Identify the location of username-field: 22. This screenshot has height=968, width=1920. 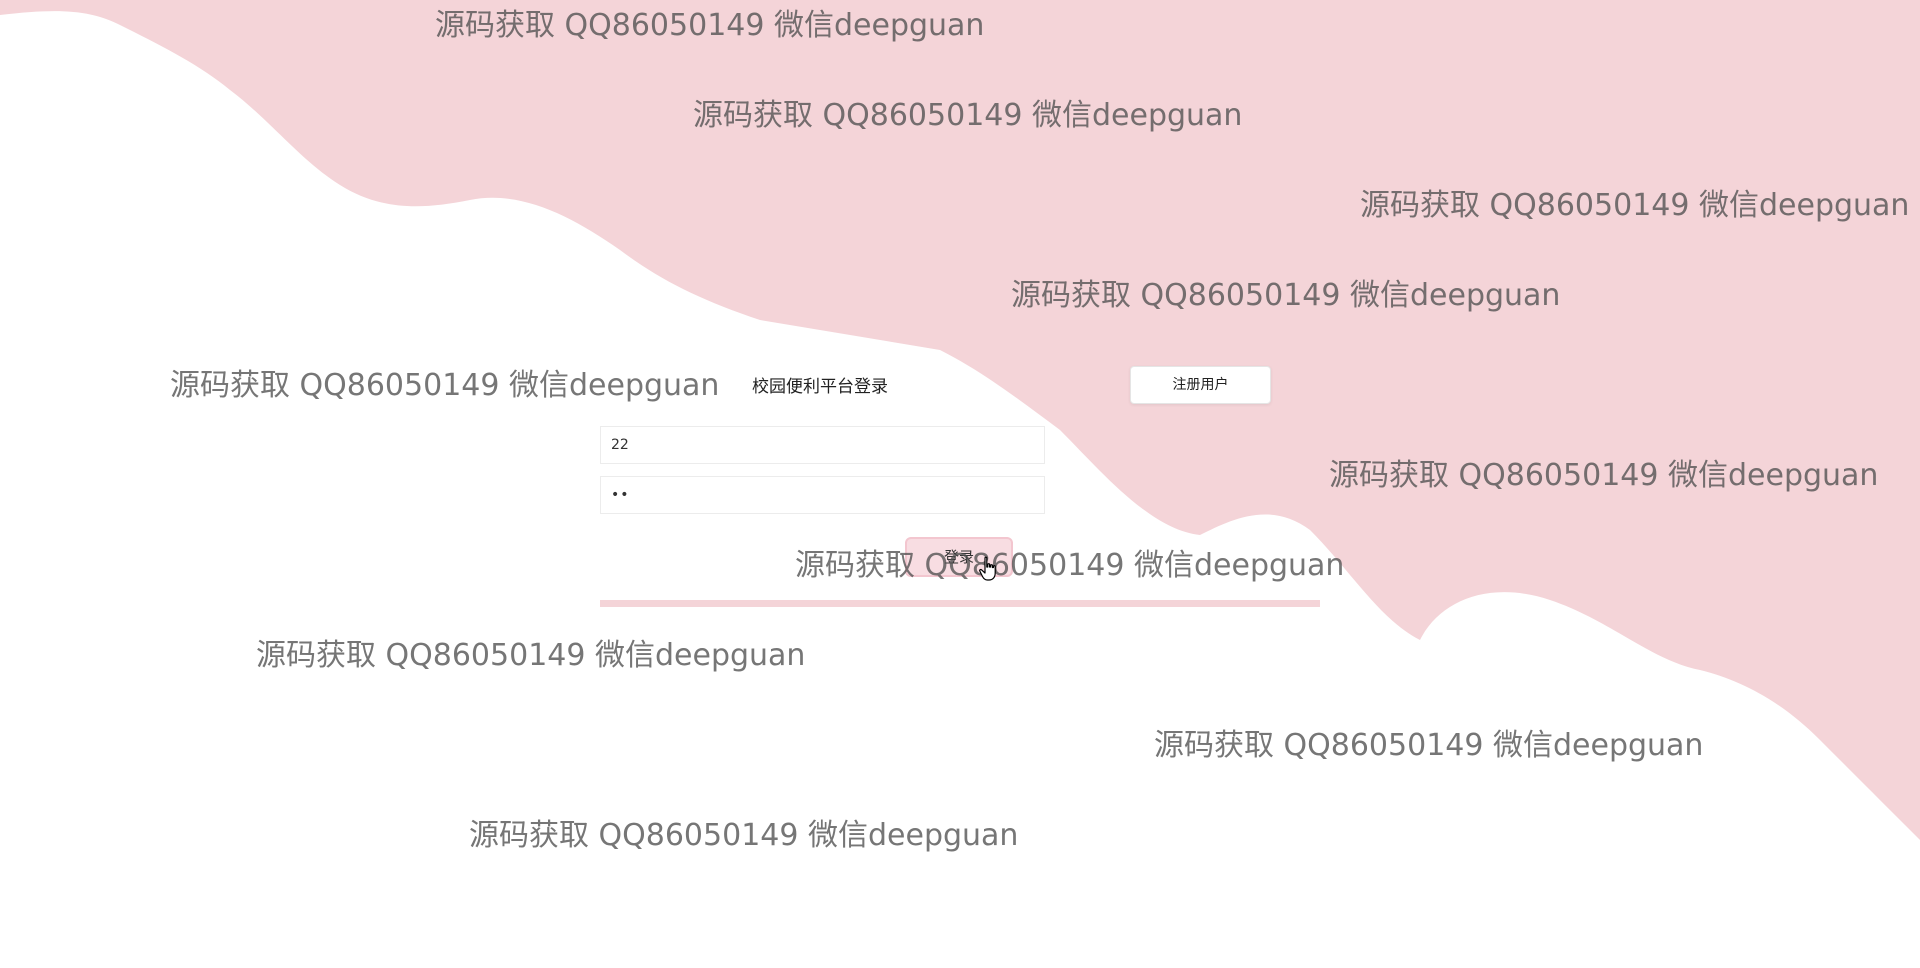
(822, 445).